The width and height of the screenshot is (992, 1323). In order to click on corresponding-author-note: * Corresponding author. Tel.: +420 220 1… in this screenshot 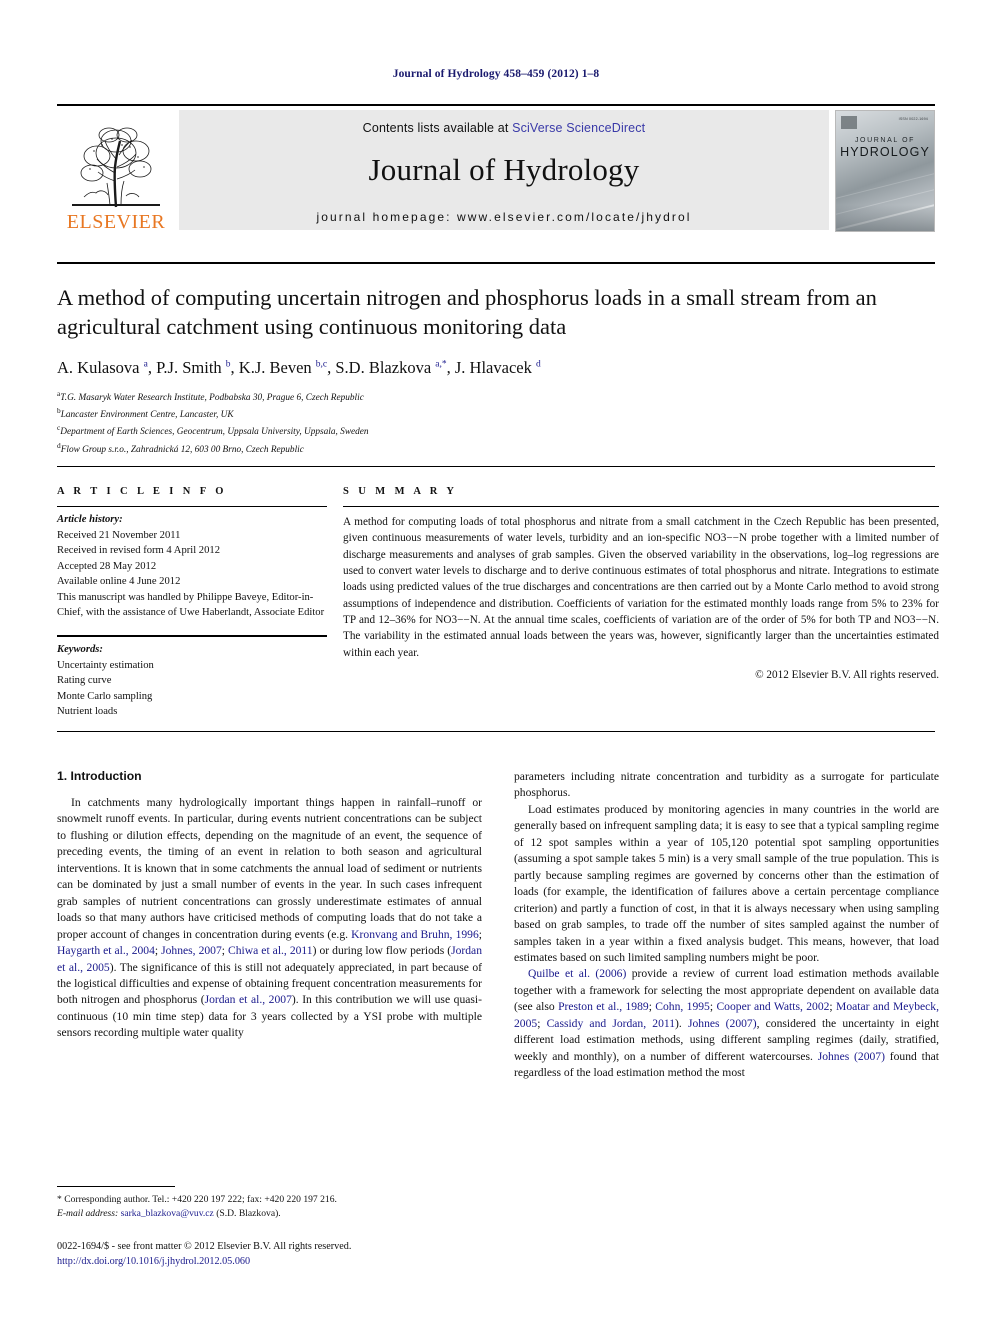, I will do `click(197, 1199)`.